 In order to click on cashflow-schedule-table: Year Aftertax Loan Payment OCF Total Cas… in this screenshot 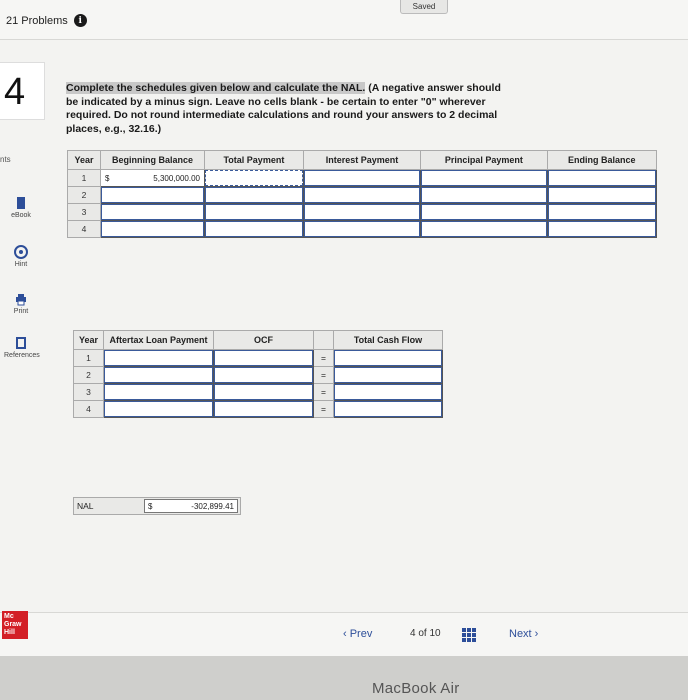, I will do `click(258, 374)`.